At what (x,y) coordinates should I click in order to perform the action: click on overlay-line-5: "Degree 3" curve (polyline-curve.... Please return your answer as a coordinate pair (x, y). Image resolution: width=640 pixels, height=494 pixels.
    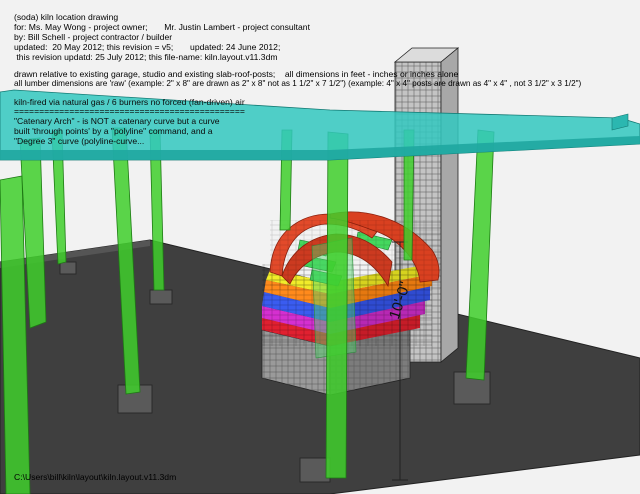
    Looking at the image, I should click on (79, 141).